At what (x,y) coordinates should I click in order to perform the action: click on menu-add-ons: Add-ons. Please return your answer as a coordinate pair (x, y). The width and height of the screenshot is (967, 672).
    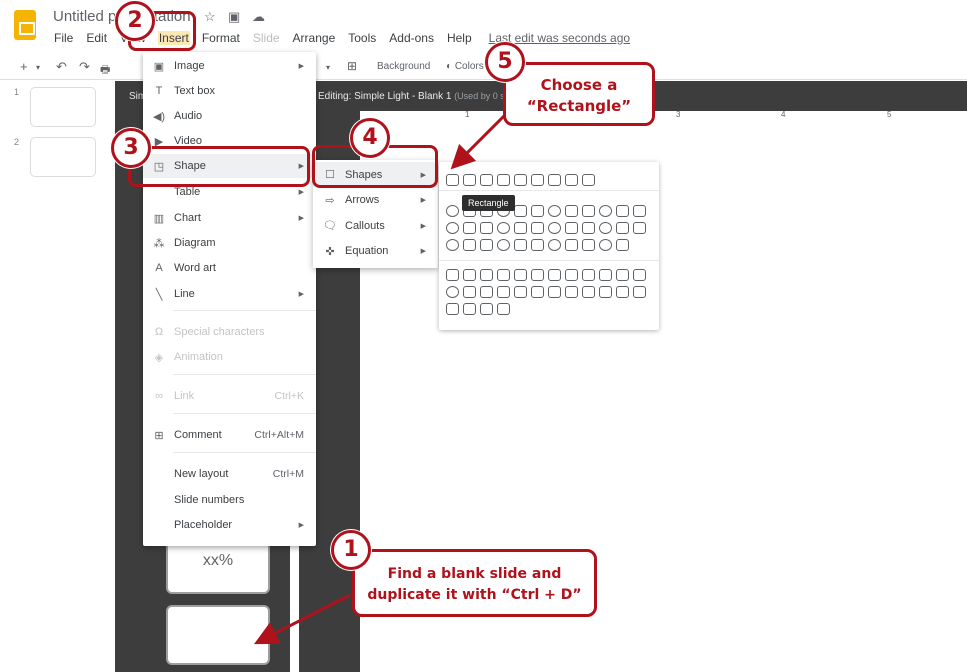
    Looking at the image, I should click on (411, 38).